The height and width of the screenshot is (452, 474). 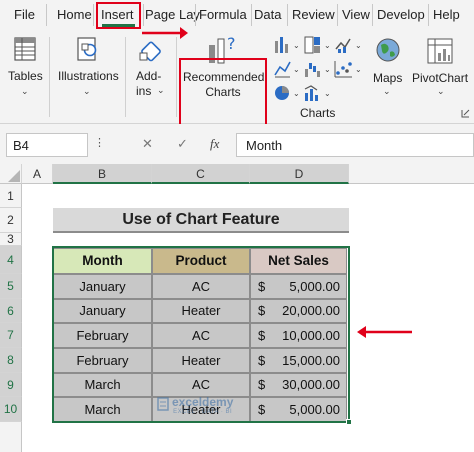 What do you see at coordinates (411, 174) in the screenshot?
I see `column-header-blank` at bounding box center [411, 174].